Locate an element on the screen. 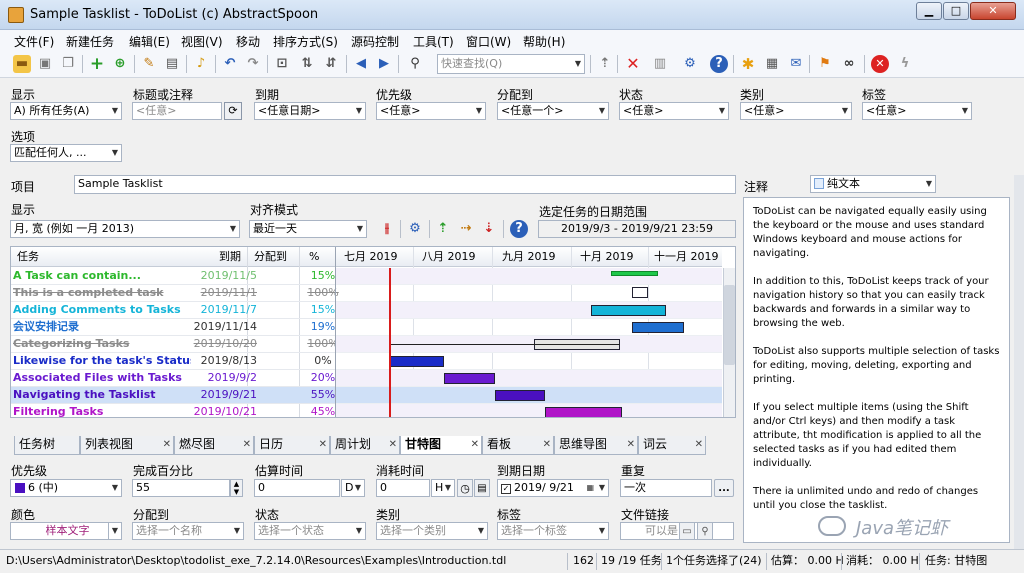 This screenshot has width=1024, height=573. close-button: ✕ is located at coordinates (993, 11).